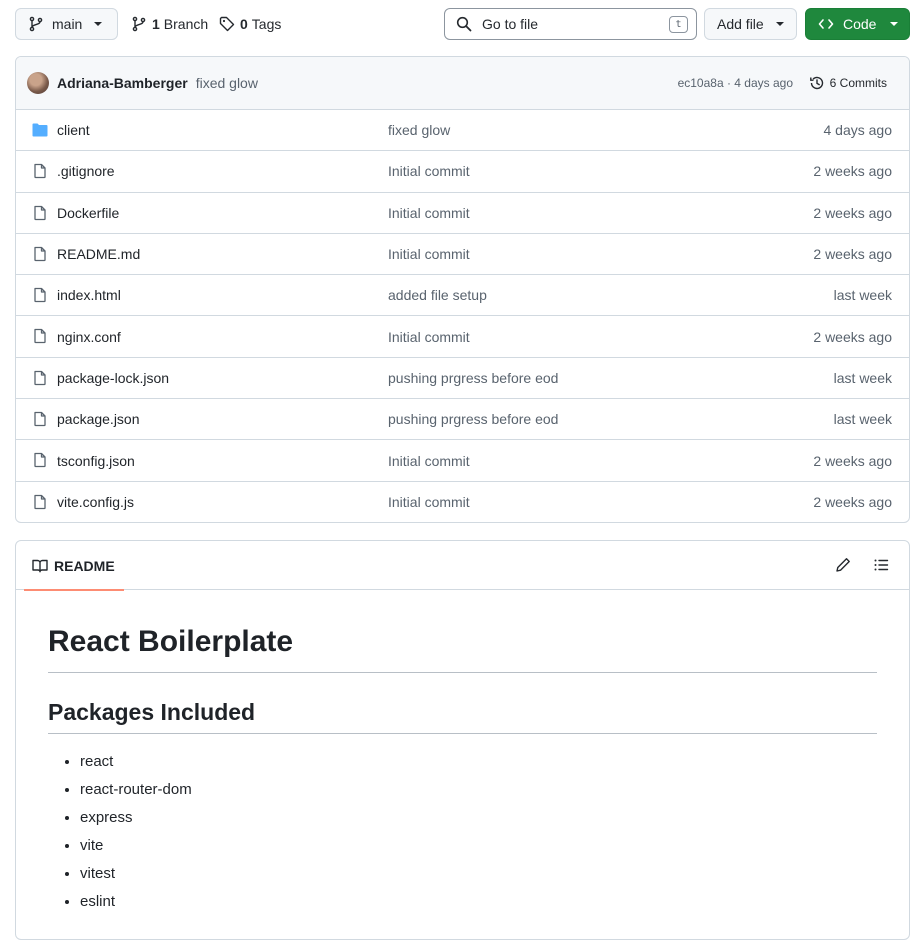 Image resolution: width=924 pixels, height=940 pixels. What do you see at coordinates (89, 295) in the screenshot?
I see `file-name: index.html` at bounding box center [89, 295].